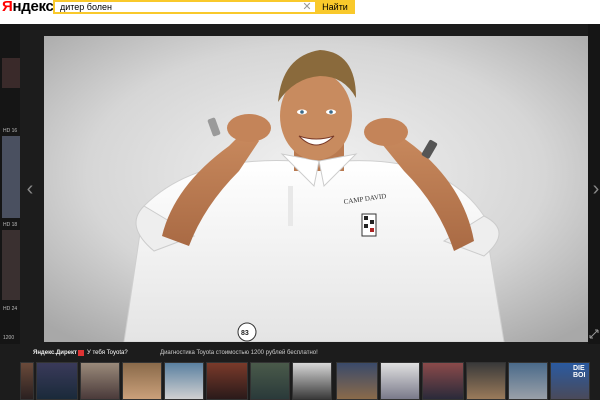 The height and width of the screenshot is (400, 600). I want to click on ad-favicon-icon, so click(81, 353).